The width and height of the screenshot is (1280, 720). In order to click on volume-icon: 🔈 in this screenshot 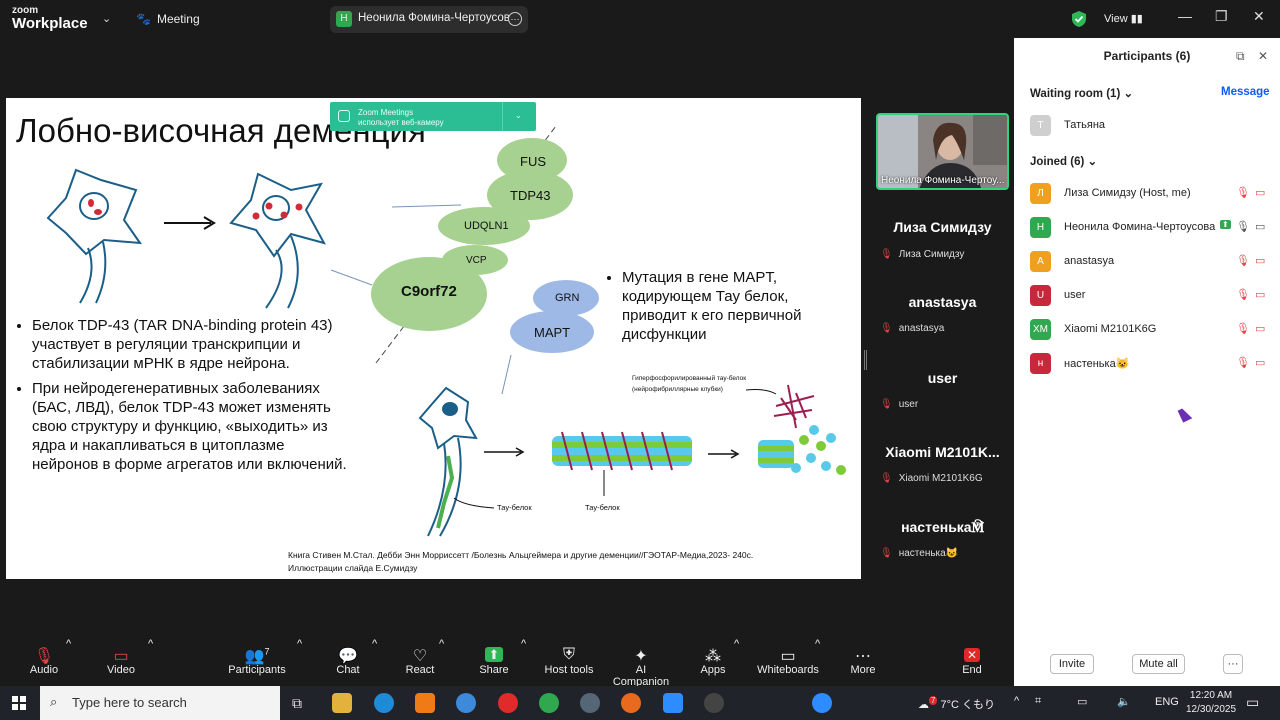, I will do `click(1124, 701)`.